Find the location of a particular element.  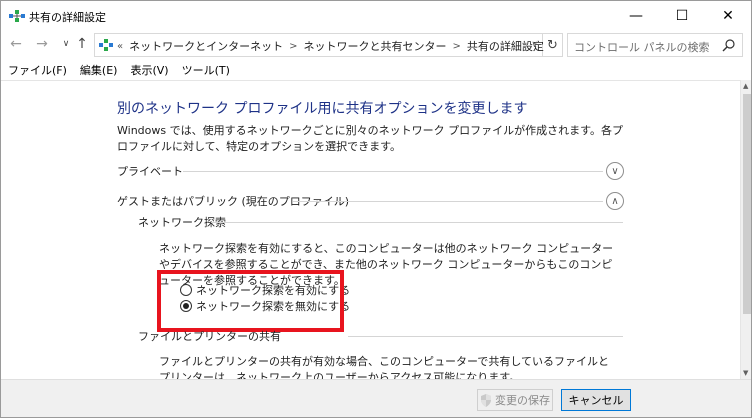

menu-view: 表示(V) is located at coordinates (148, 69).